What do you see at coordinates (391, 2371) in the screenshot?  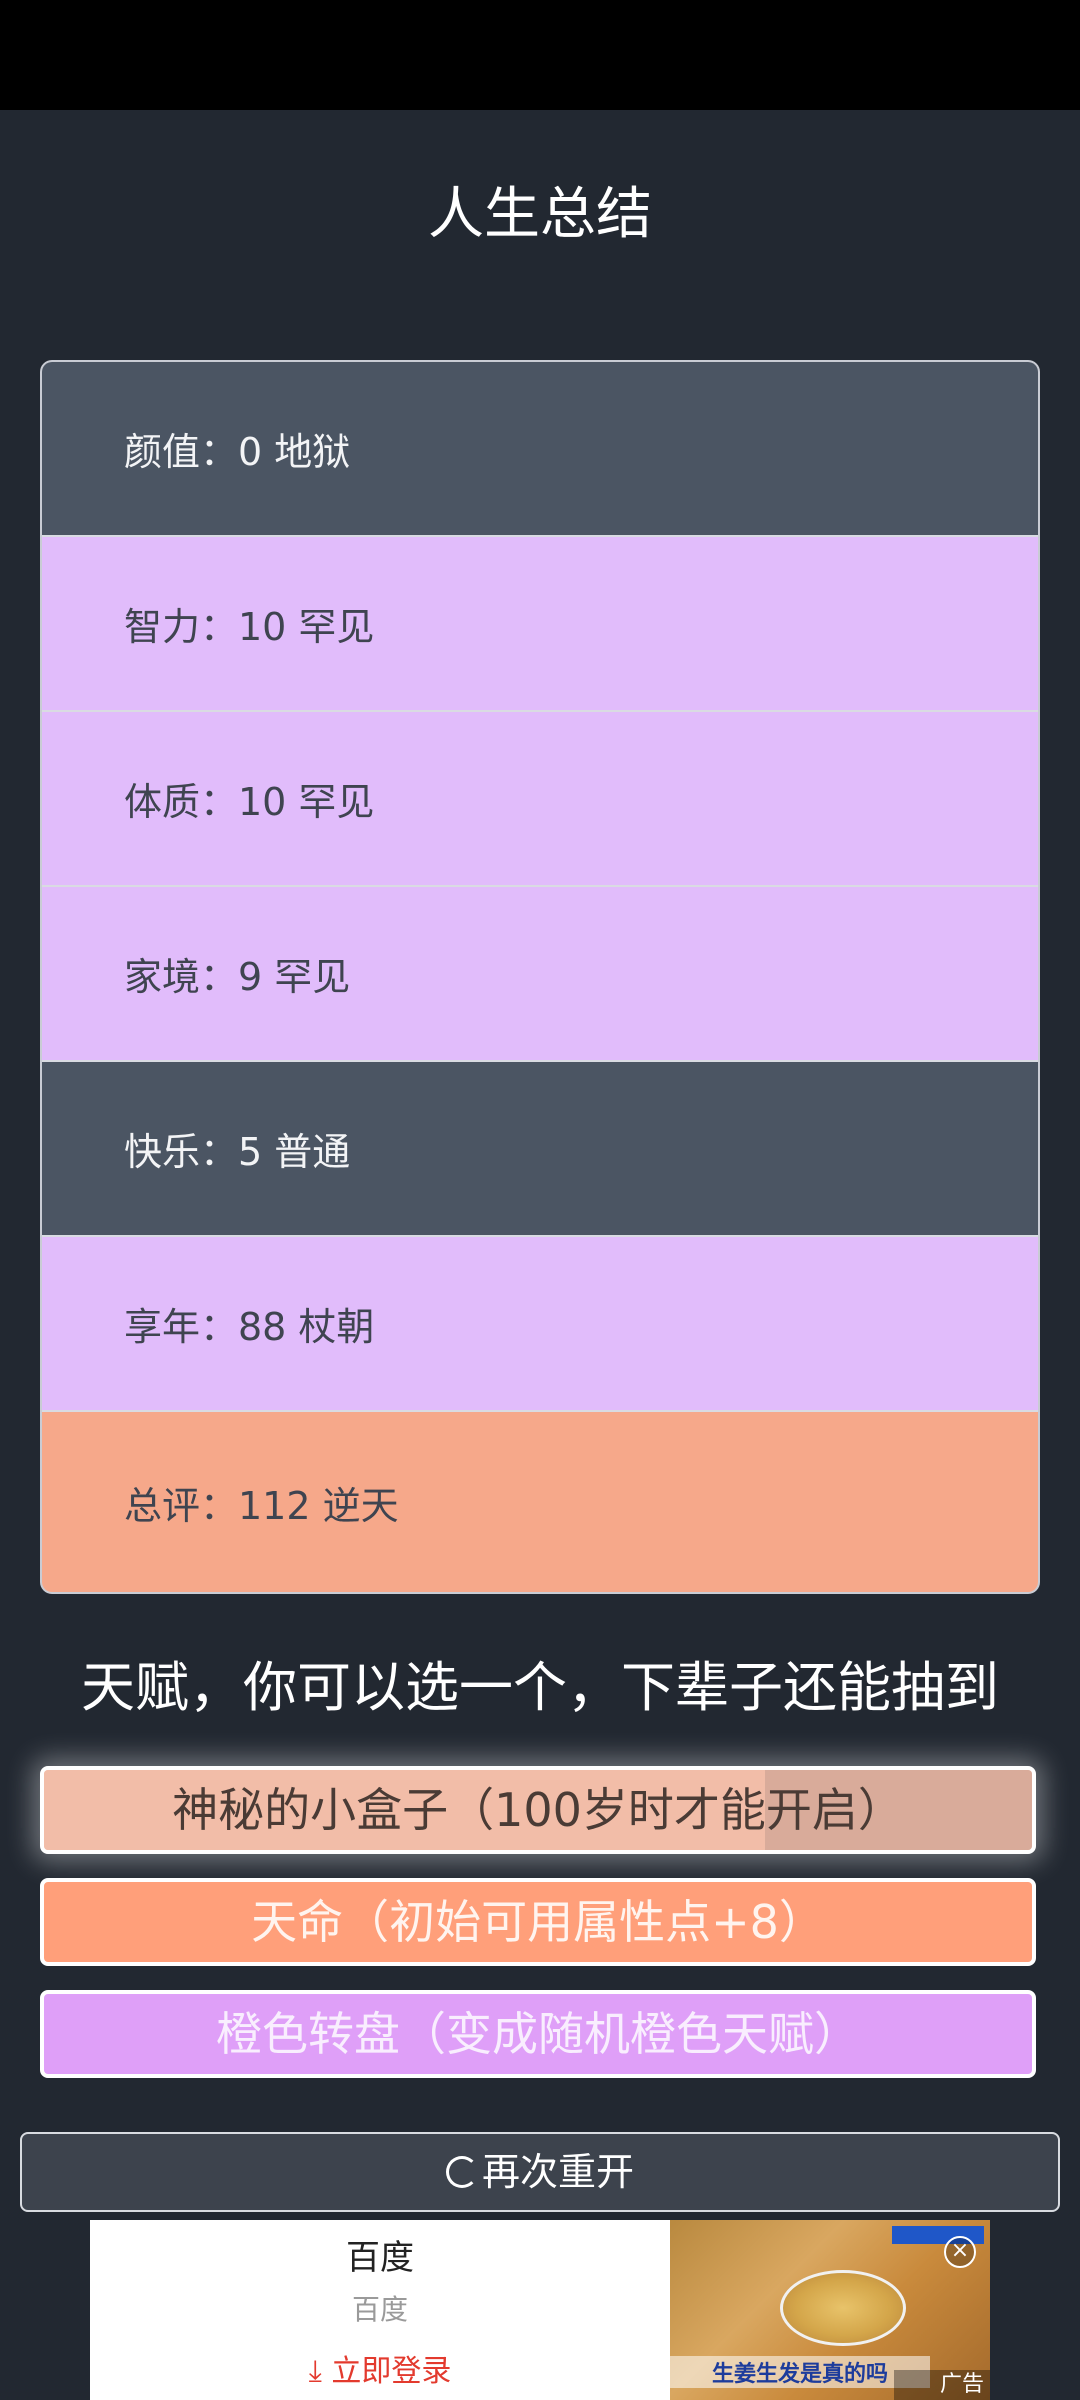 I see `ad-login-label: 立即登录` at bounding box center [391, 2371].